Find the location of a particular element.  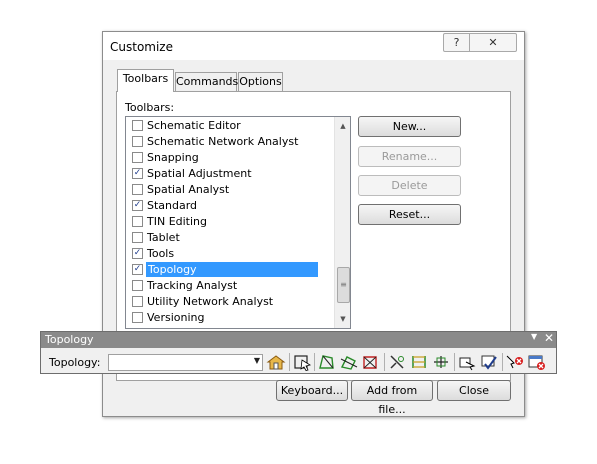

construct-features-icon is located at coordinates (327, 362).